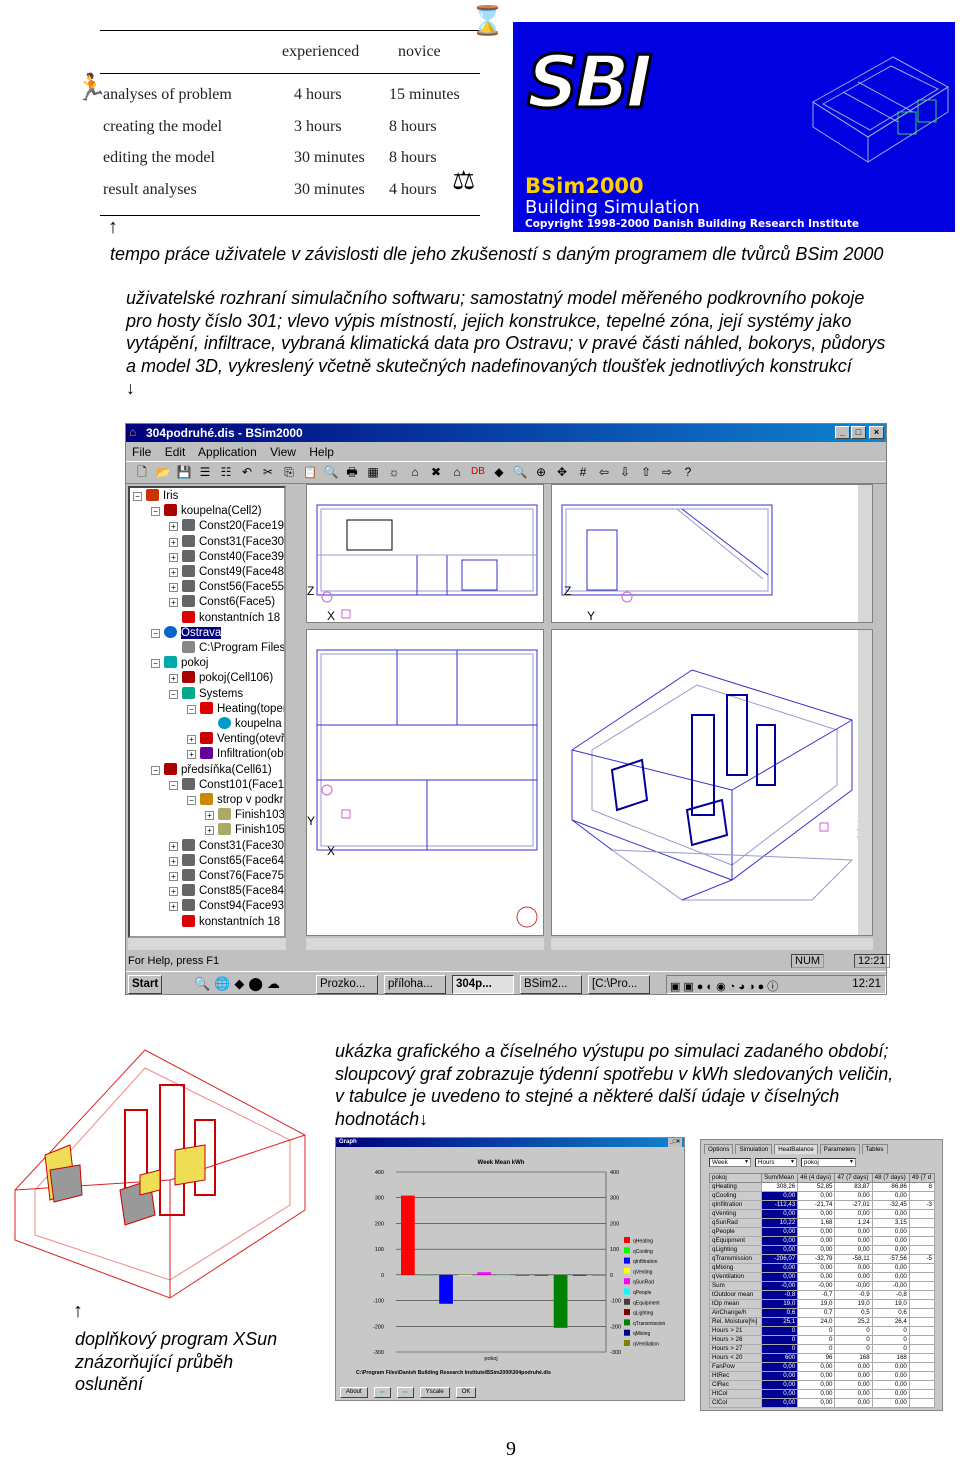 This screenshot has height=1461, width=960. What do you see at coordinates (163, 472) in the screenshot?
I see `open-icon: 📂` at bounding box center [163, 472].